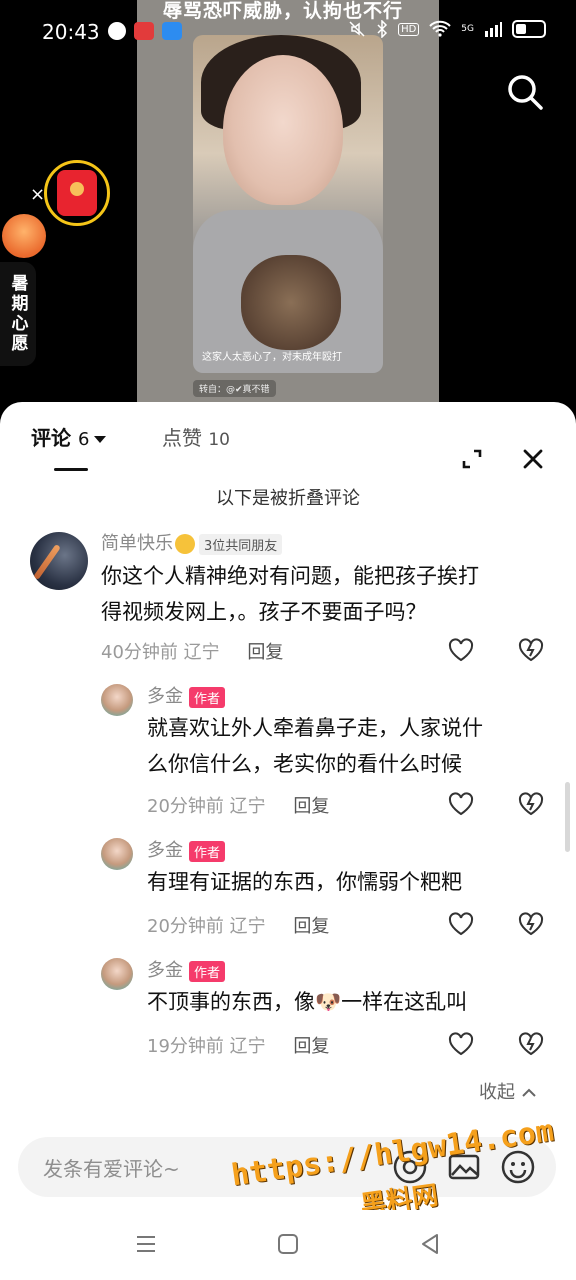 The image size is (576, 1280). What do you see at coordinates (71, 32) in the screenshot?
I see `status-time: 20:43` at bounding box center [71, 32].